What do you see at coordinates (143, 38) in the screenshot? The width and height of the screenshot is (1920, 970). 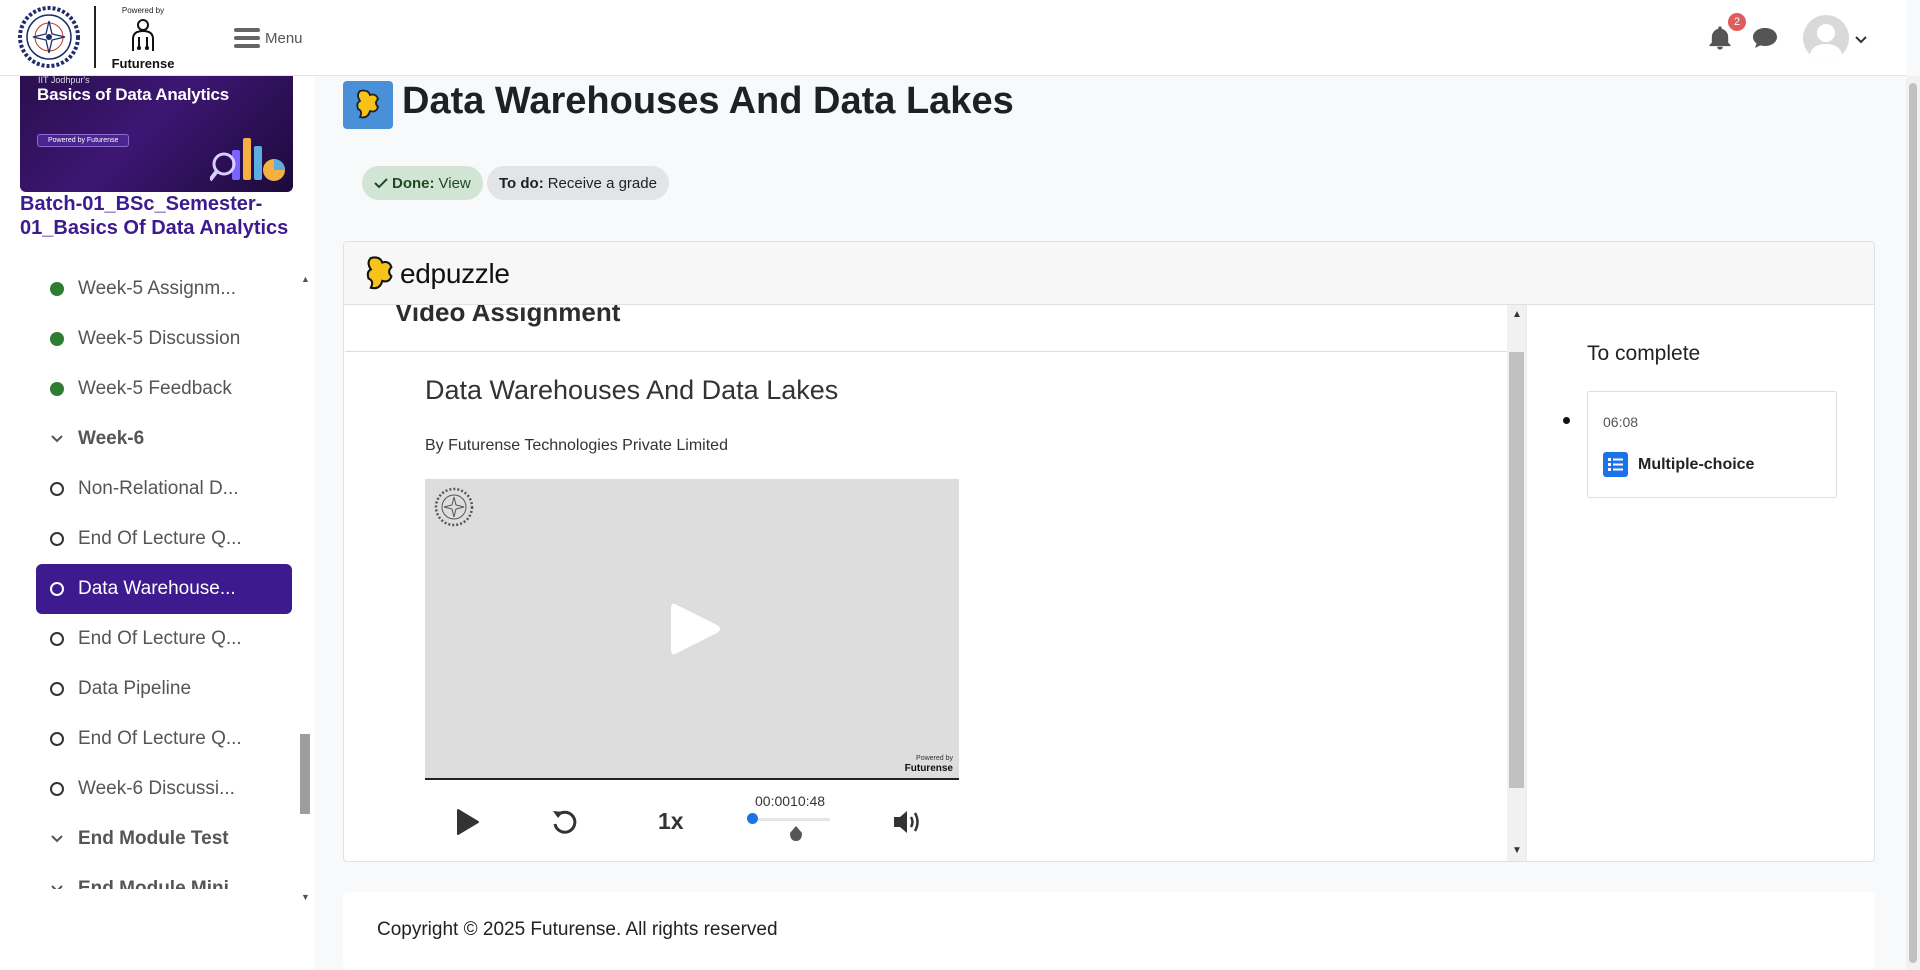 I see `futurense-logo: Powered by Futurense` at bounding box center [143, 38].